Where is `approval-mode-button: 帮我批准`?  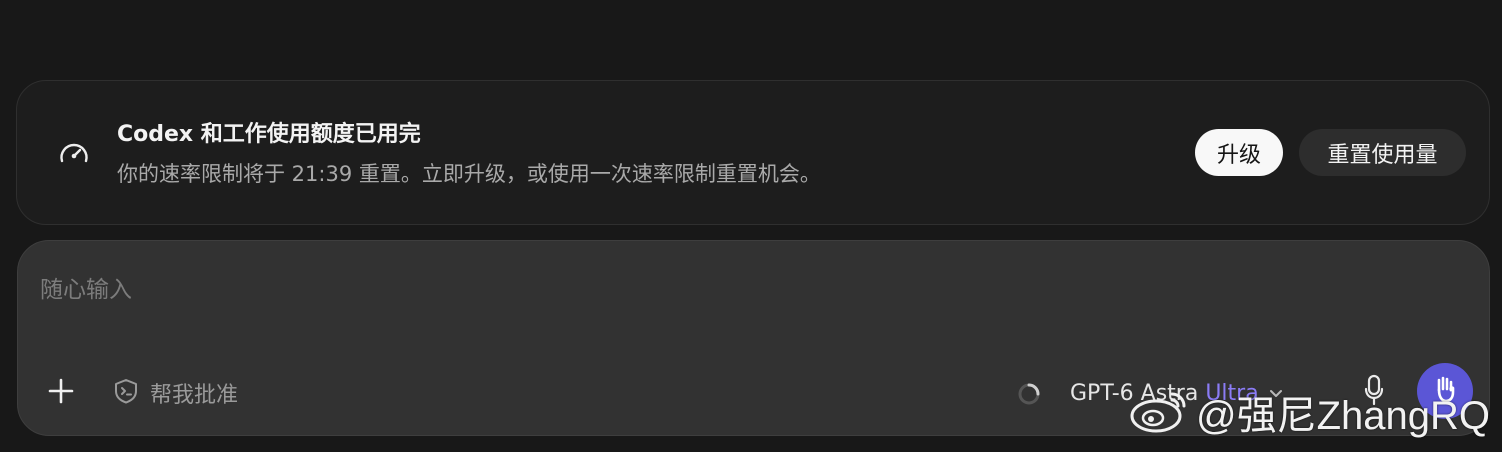
approval-mode-button: 帮我批准 is located at coordinates (175, 393).